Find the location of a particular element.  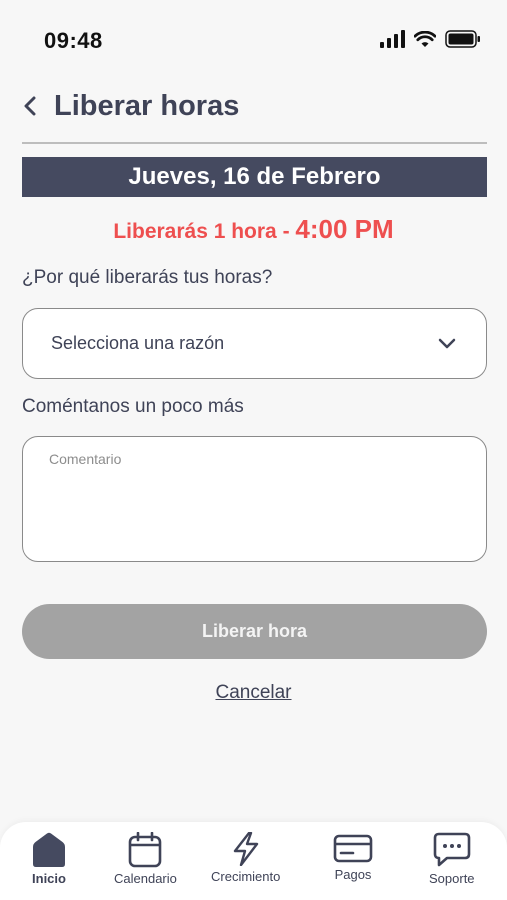

release-summary: Liberarás 1 hora - 4:00 PM is located at coordinates (253, 229).